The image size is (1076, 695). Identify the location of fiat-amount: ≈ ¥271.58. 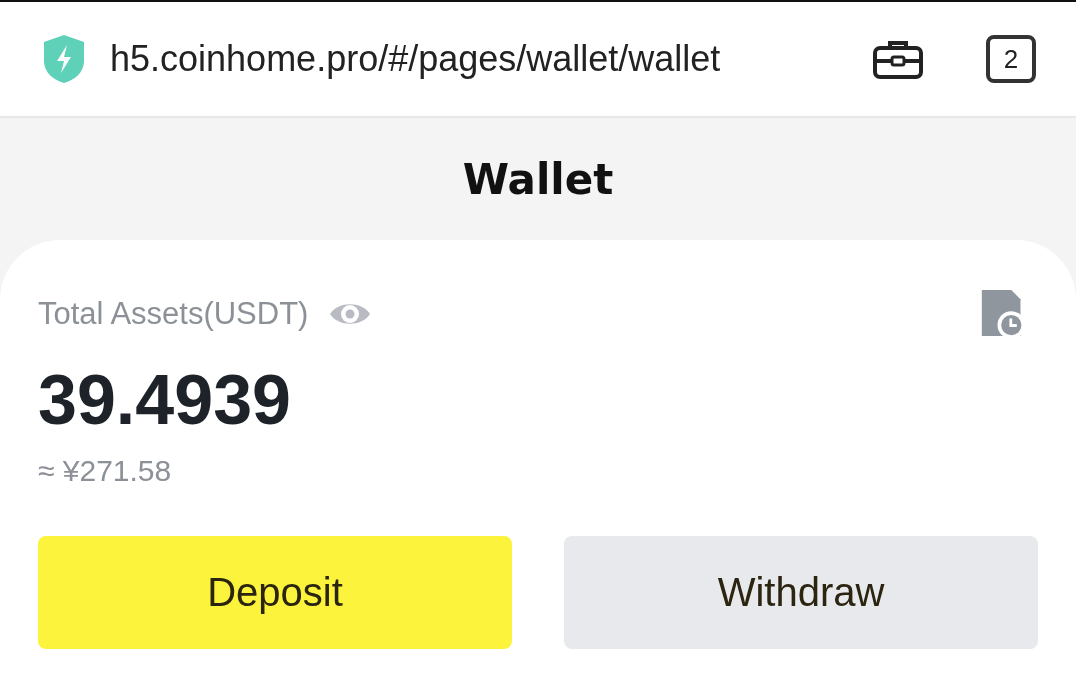
(105, 471).